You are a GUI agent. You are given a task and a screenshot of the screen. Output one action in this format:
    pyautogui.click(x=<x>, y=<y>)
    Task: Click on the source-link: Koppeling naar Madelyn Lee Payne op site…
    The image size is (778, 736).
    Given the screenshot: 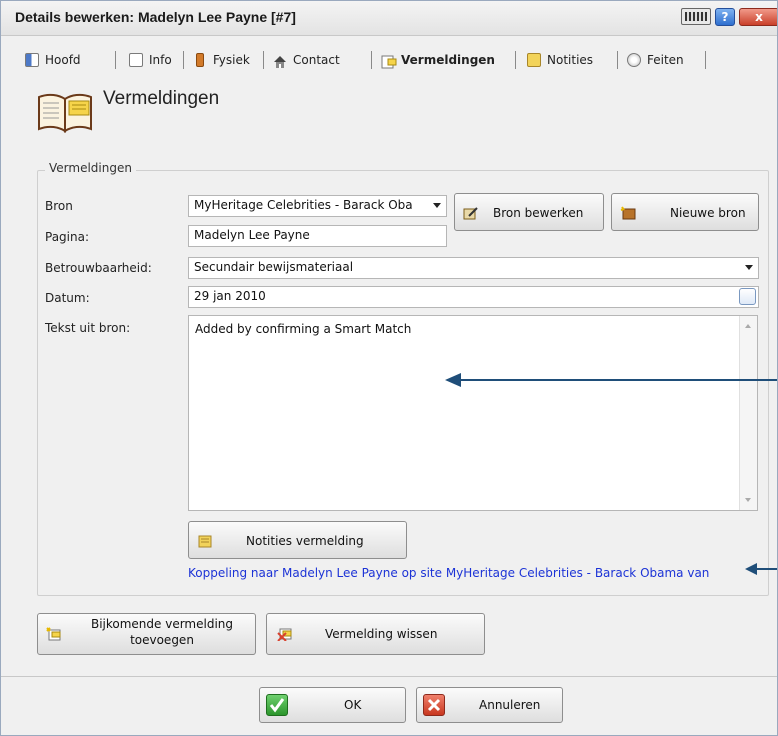 What is the action you would take?
    pyautogui.click(x=448, y=573)
    